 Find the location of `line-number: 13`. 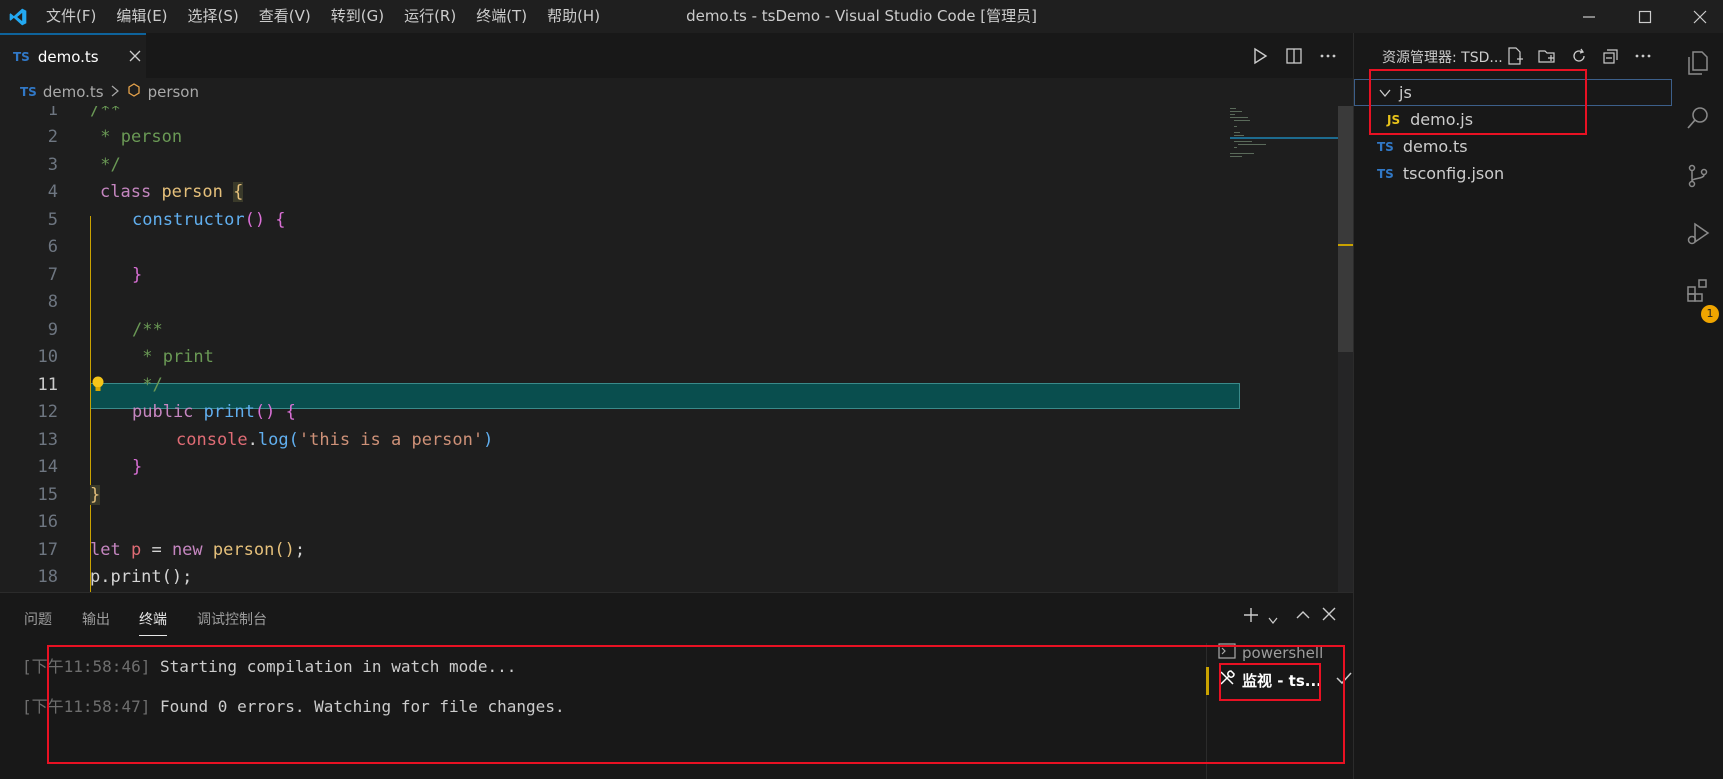

line-number: 13 is located at coordinates (47, 439).